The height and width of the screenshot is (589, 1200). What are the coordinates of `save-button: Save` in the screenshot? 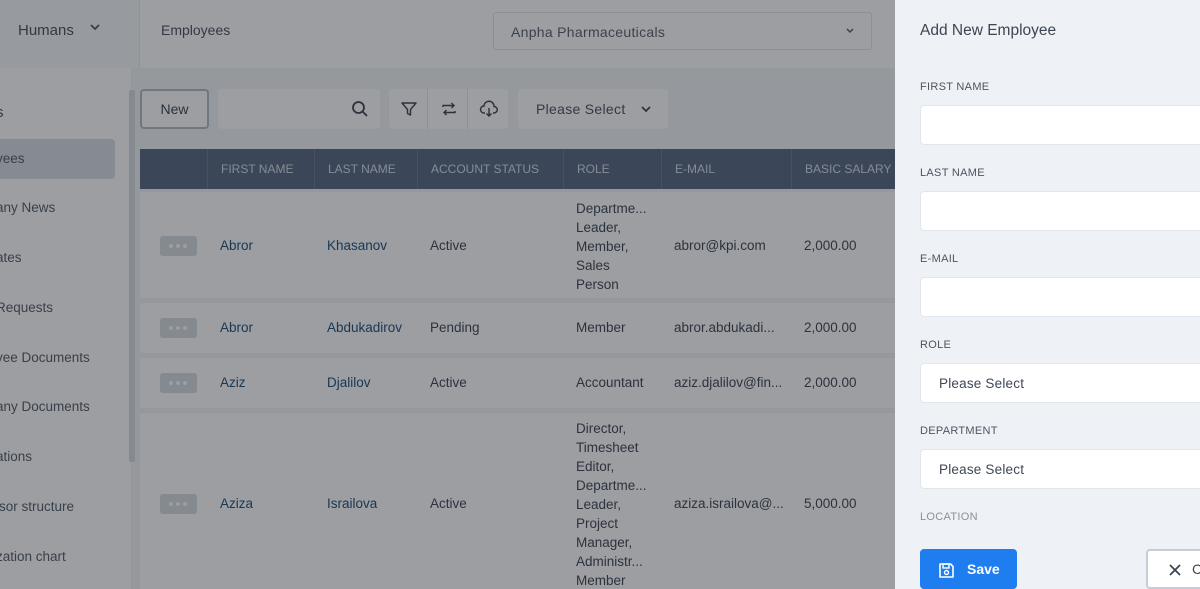 It's located at (968, 569).